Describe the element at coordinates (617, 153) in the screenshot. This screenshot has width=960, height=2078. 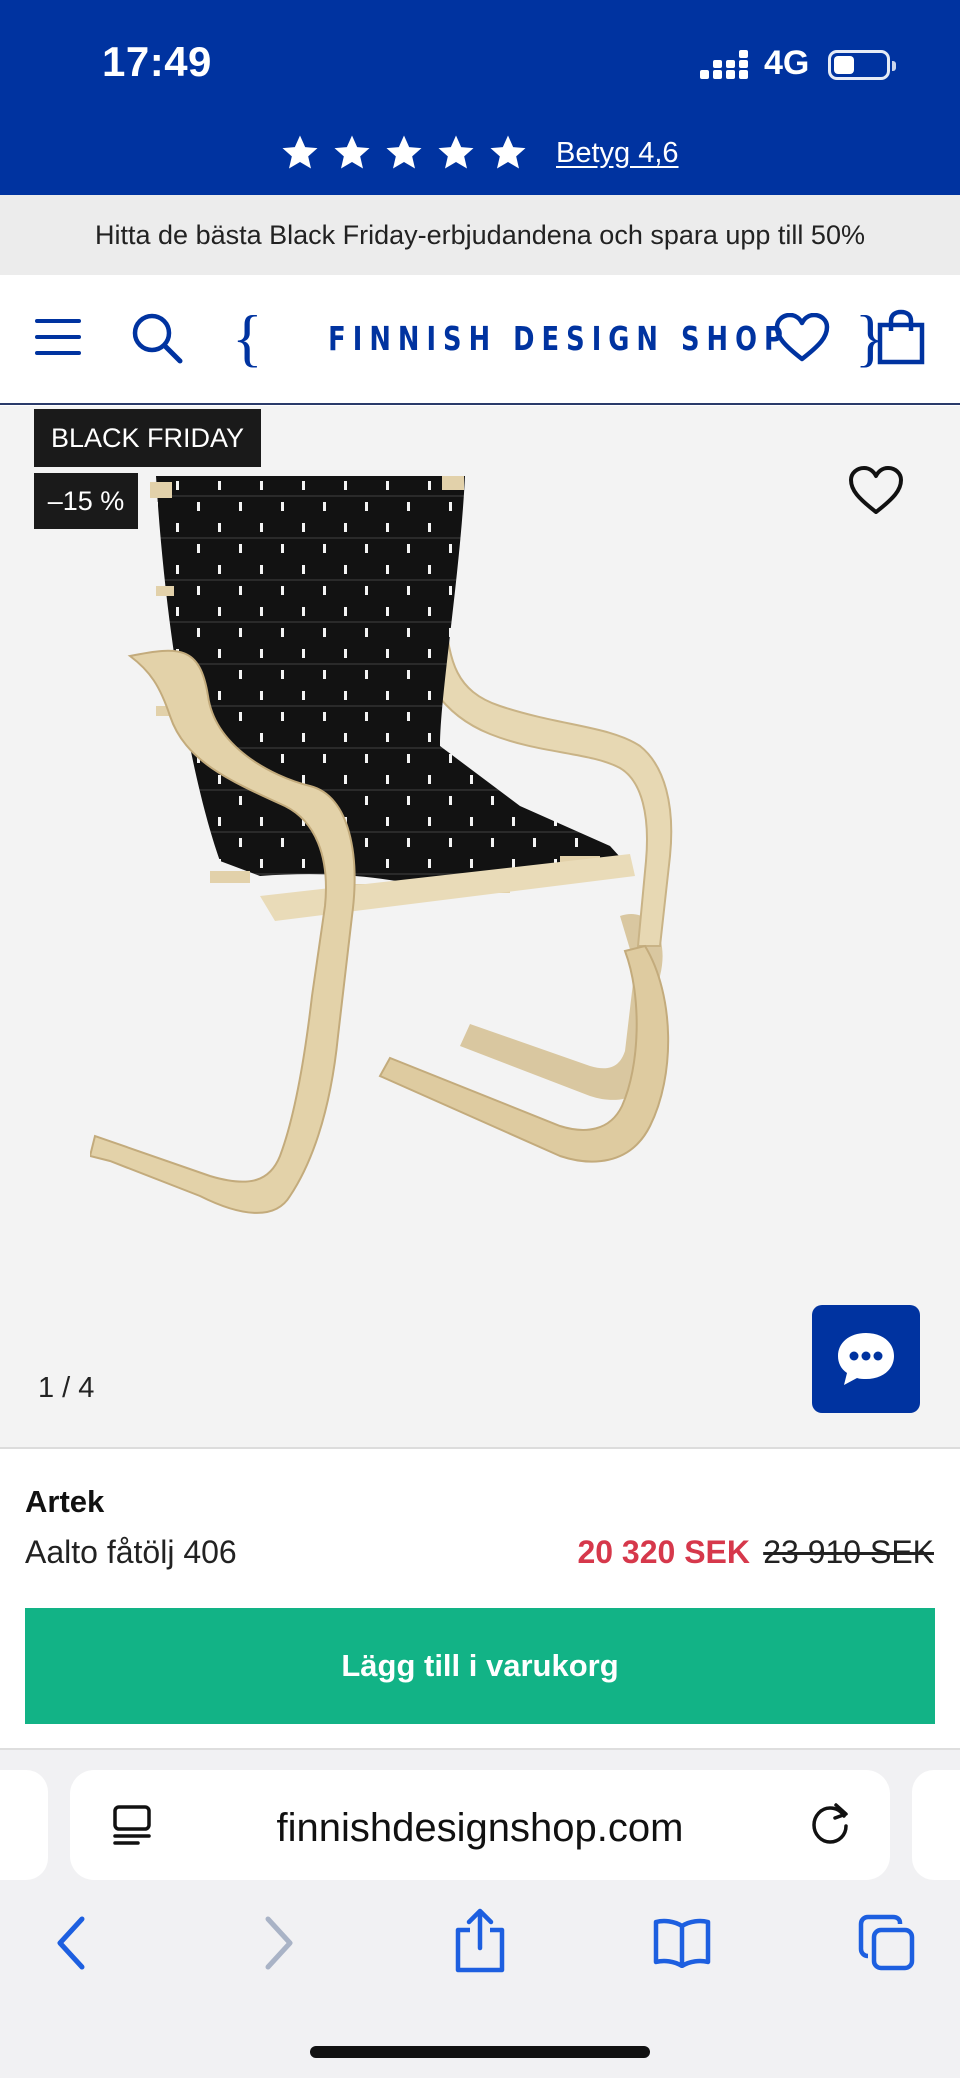
I see `rating-link: Betyg 4,6` at that location.